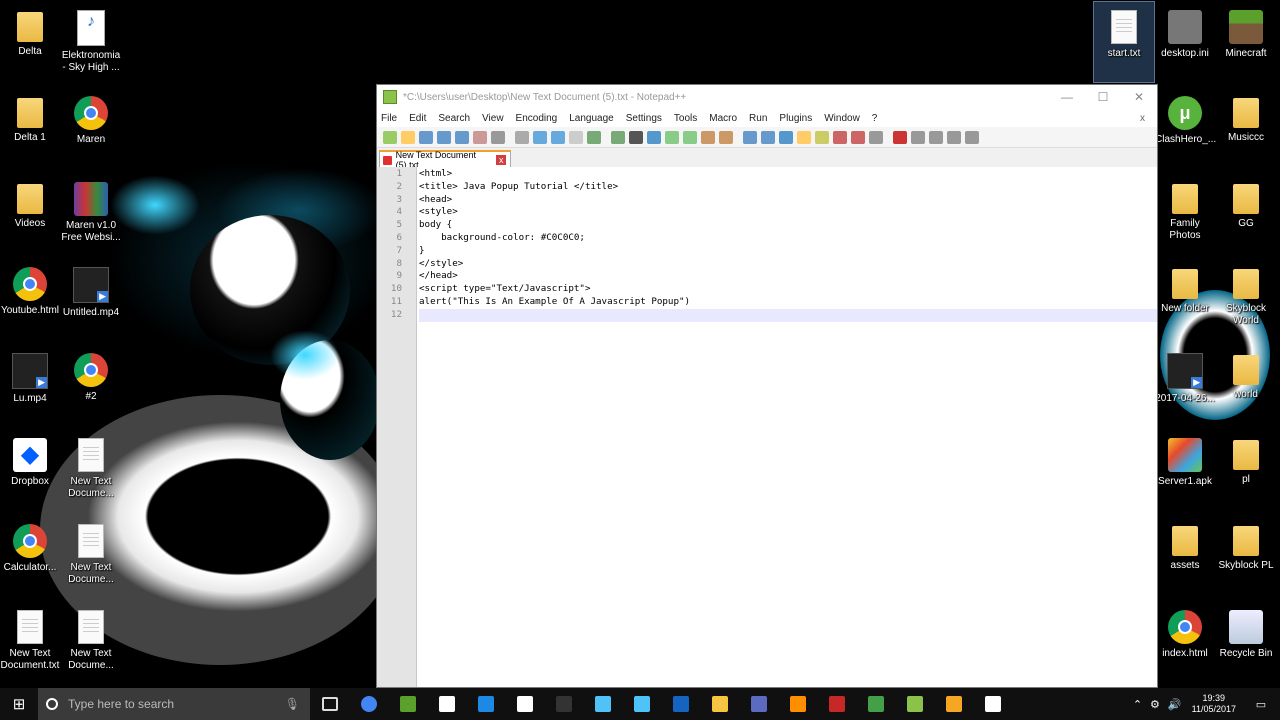  What do you see at coordinates (30, 642) in the screenshot?
I see `desktop-icon: New Text Document.txt` at bounding box center [30, 642].